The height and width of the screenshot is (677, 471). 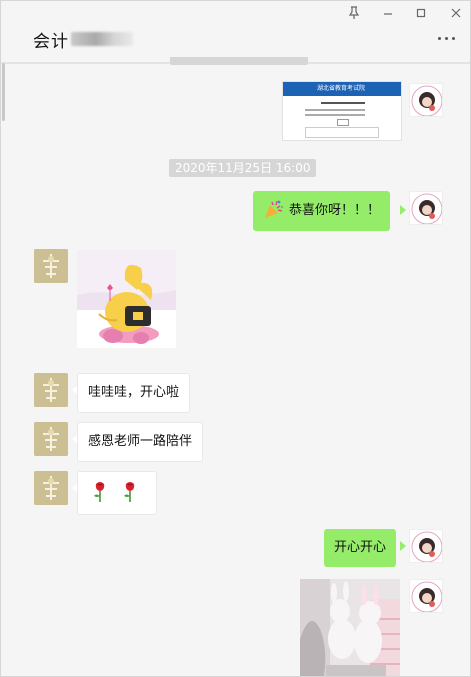 What do you see at coordinates (388, 14) in the screenshot?
I see `minimize-icon` at bounding box center [388, 14].